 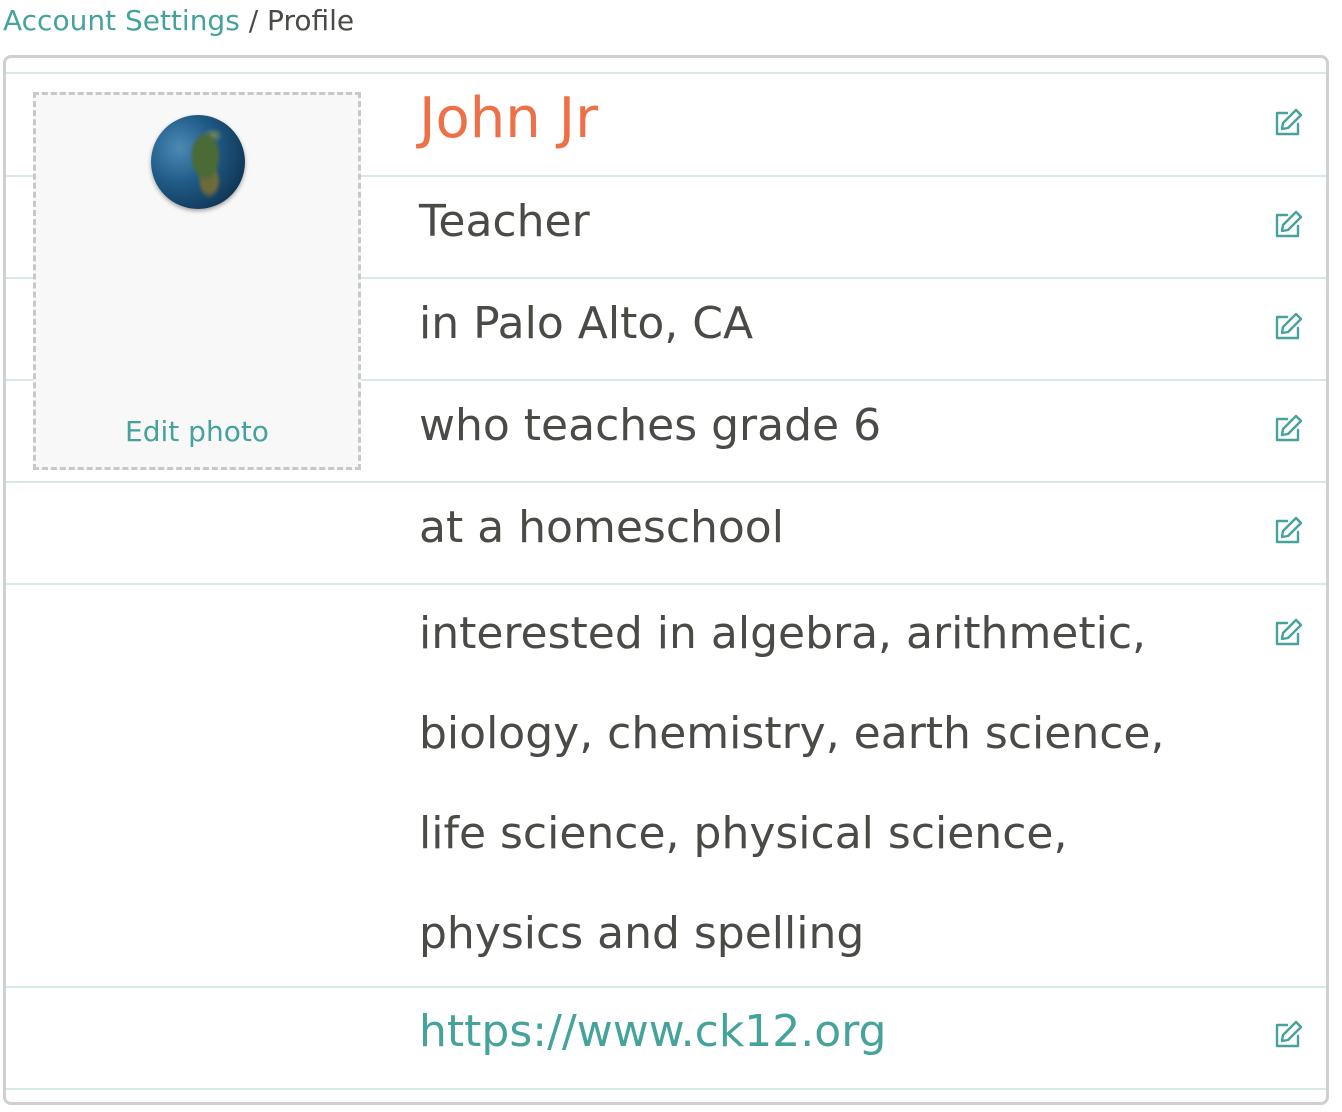 I want to click on profile-grade: who teaches grade 6, so click(x=650, y=425).